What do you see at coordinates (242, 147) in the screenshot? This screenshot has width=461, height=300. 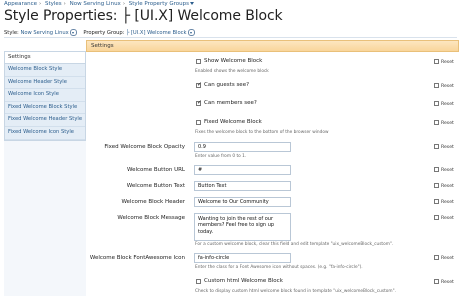 I see `opacity-input: 0.9` at bounding box center [242, 147].